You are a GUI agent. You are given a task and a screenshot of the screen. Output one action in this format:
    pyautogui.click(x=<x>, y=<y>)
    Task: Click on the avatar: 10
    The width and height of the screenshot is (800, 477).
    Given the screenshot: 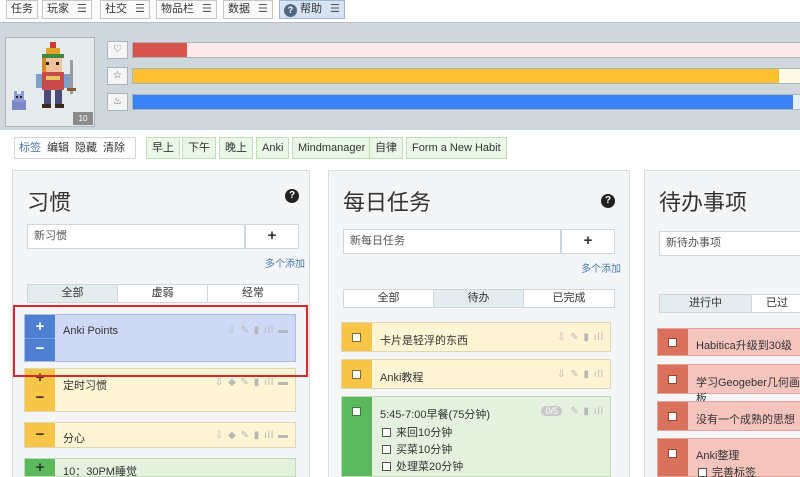 What is the action you would take?
    pyautogui.click(x=50, y=82)
    